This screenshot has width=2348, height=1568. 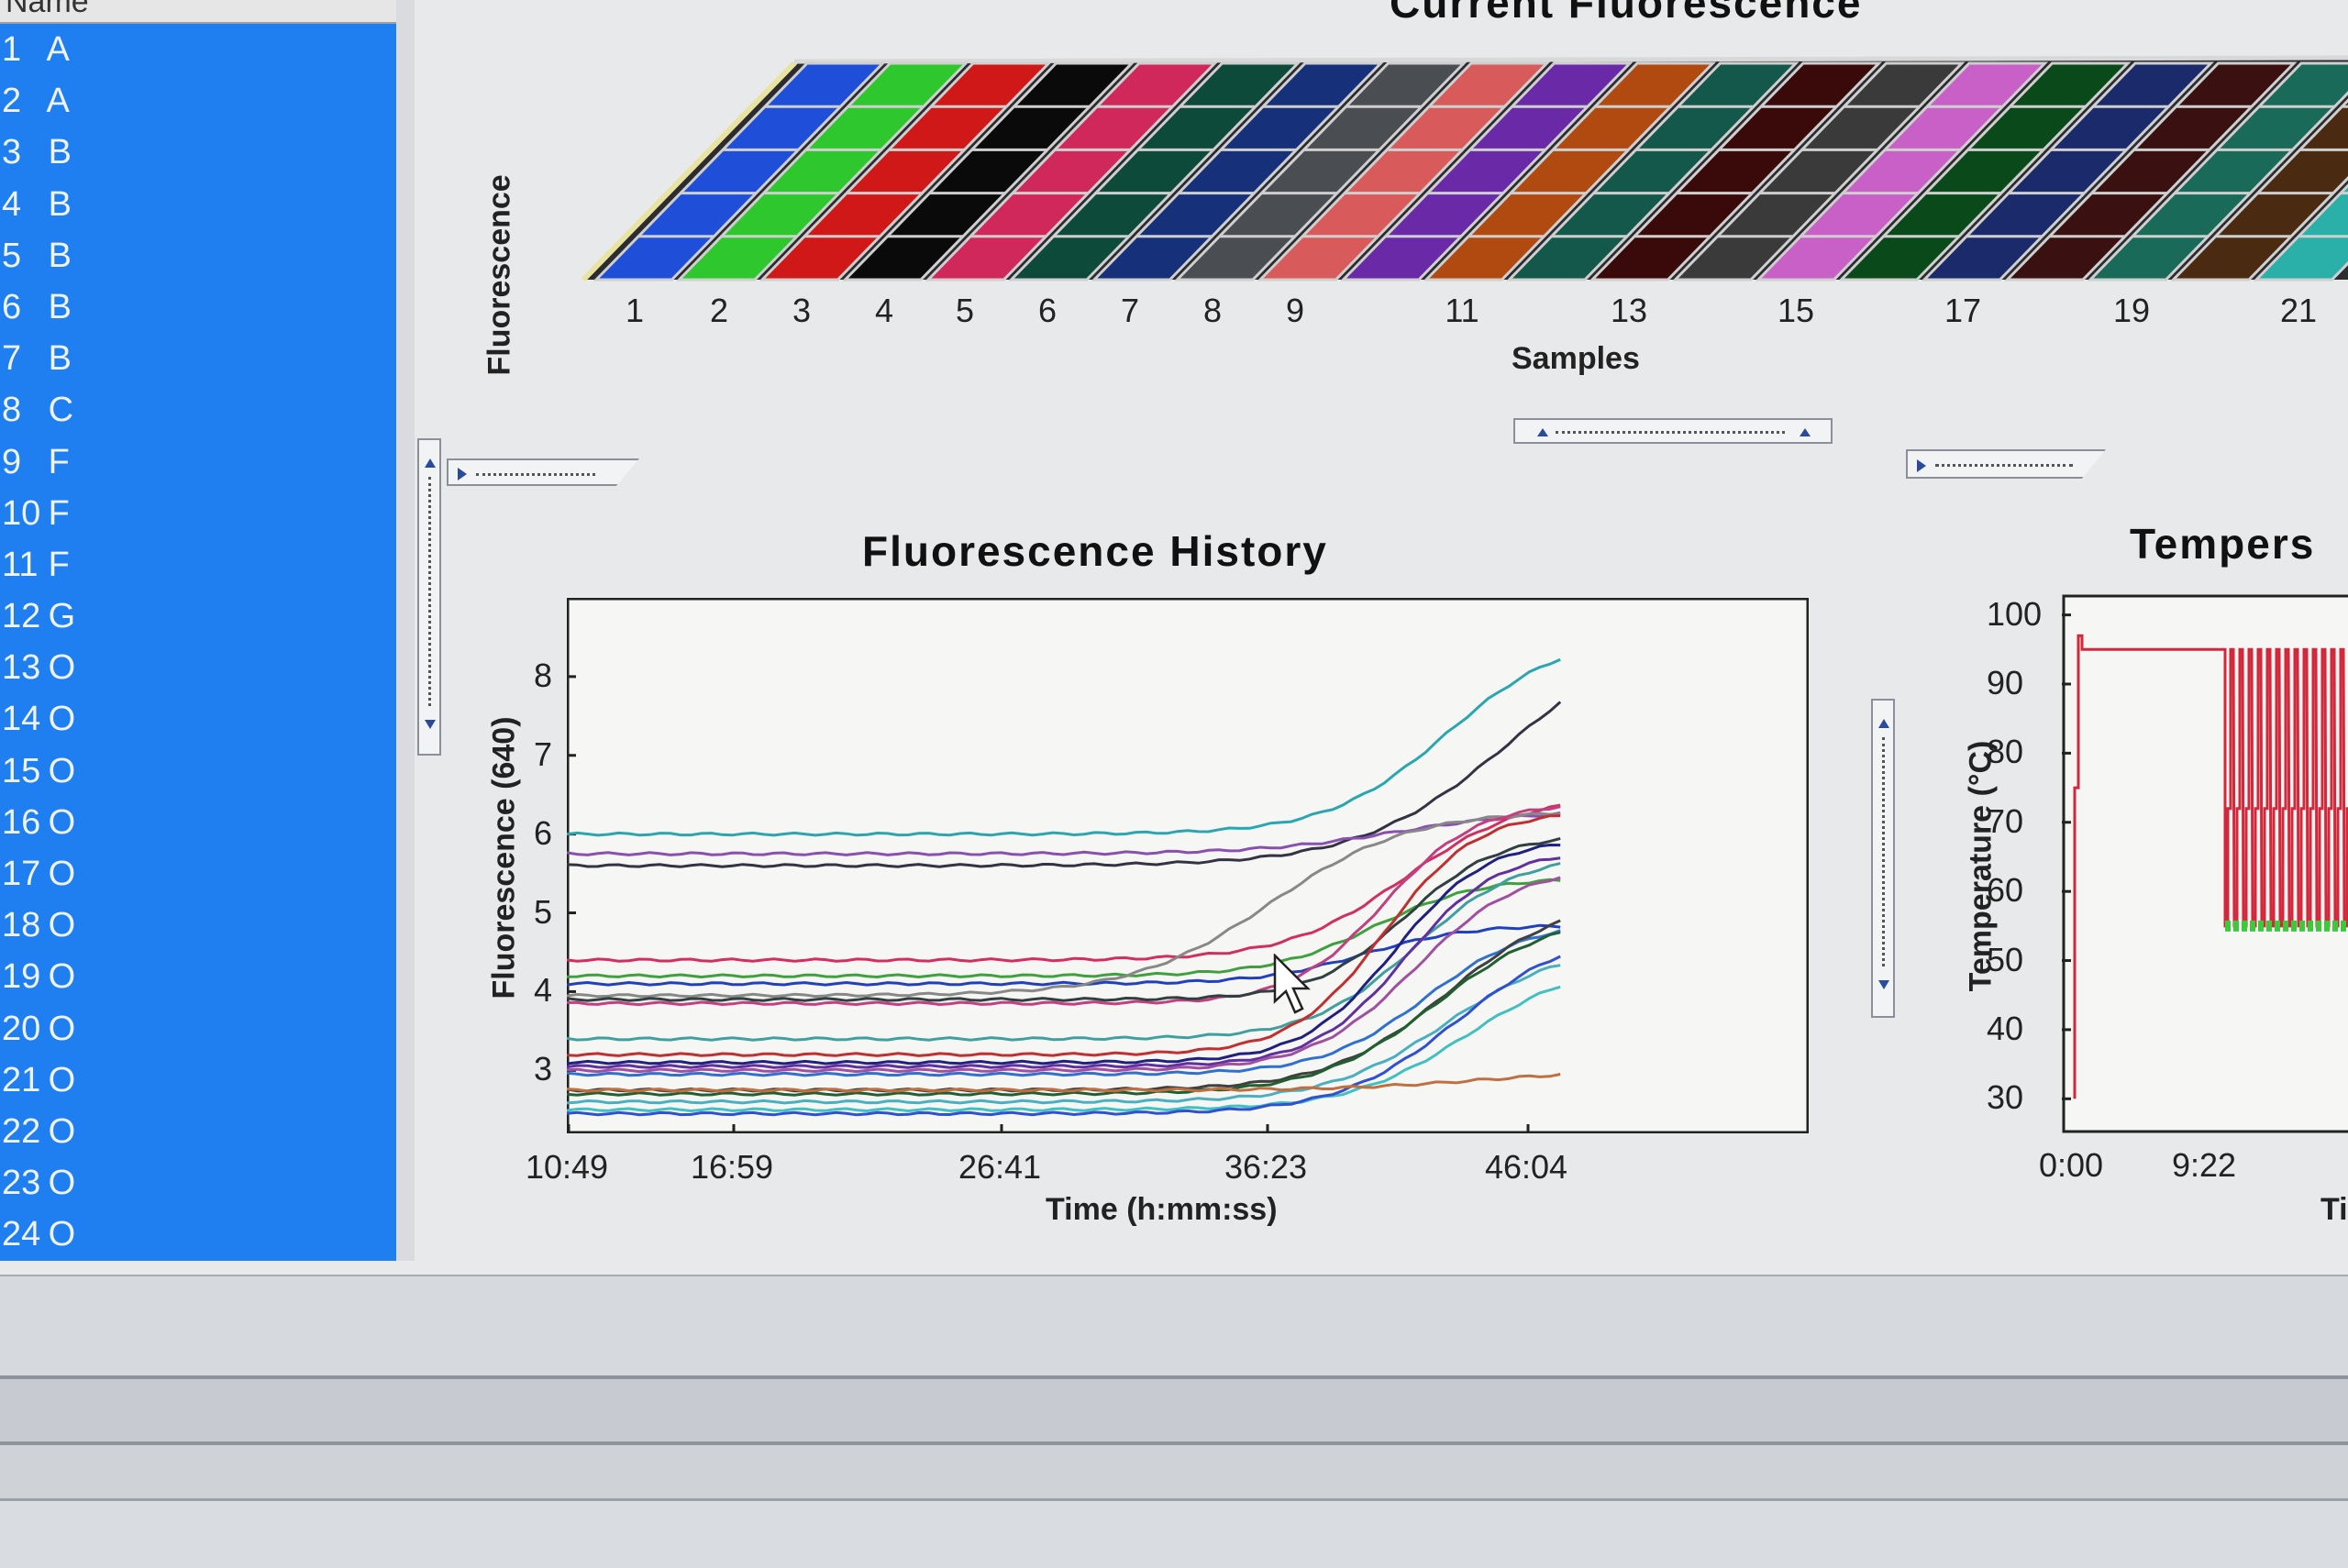 I want to click on sample-tick-label: 6, so click(x=1047, y=311).